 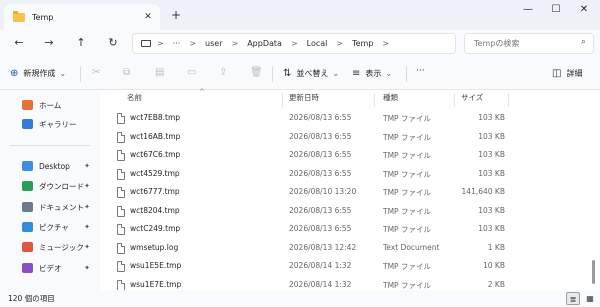 I want to click on file-name: wct16AB.tmp, so click(x=155, y=136).